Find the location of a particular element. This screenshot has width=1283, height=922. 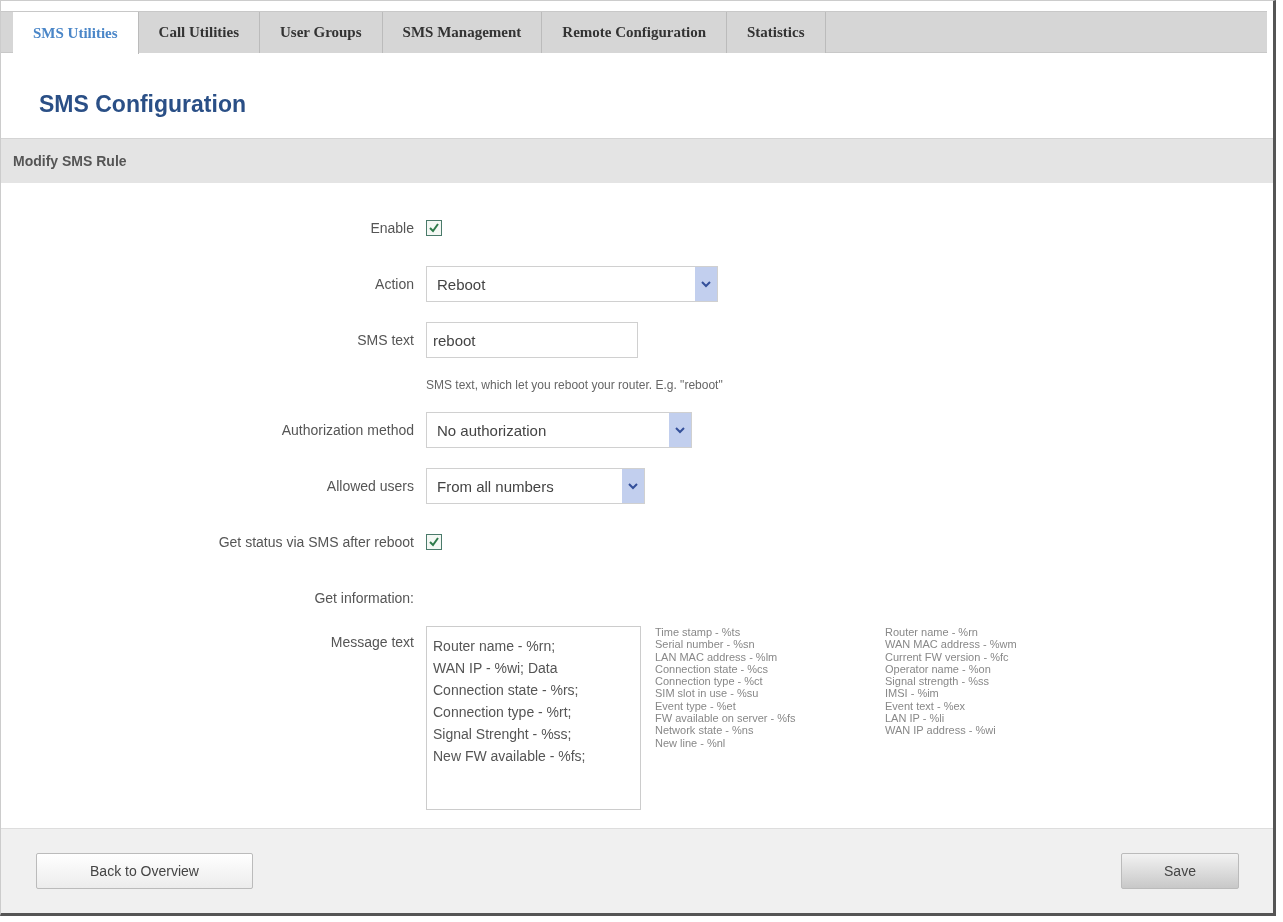

tab: SMS Utilities is located at coordinates (76, 33).